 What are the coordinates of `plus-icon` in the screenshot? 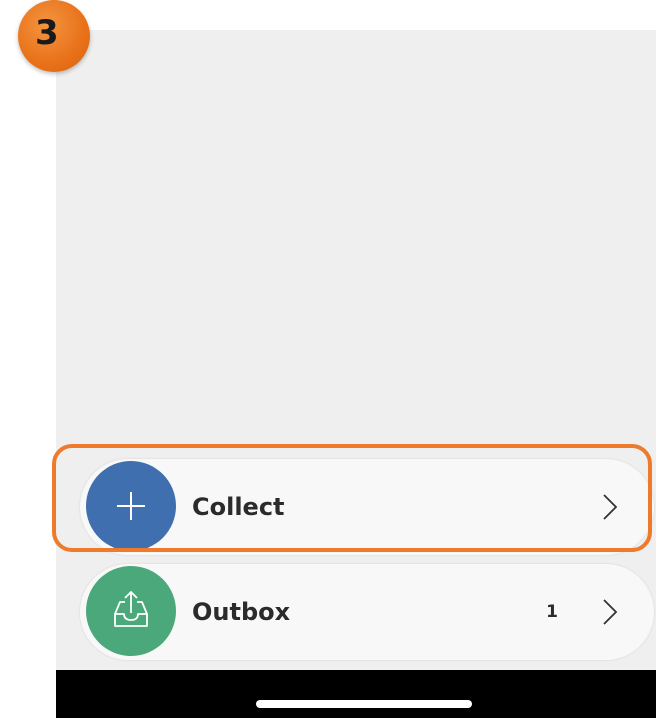 It's located at (131, 506).